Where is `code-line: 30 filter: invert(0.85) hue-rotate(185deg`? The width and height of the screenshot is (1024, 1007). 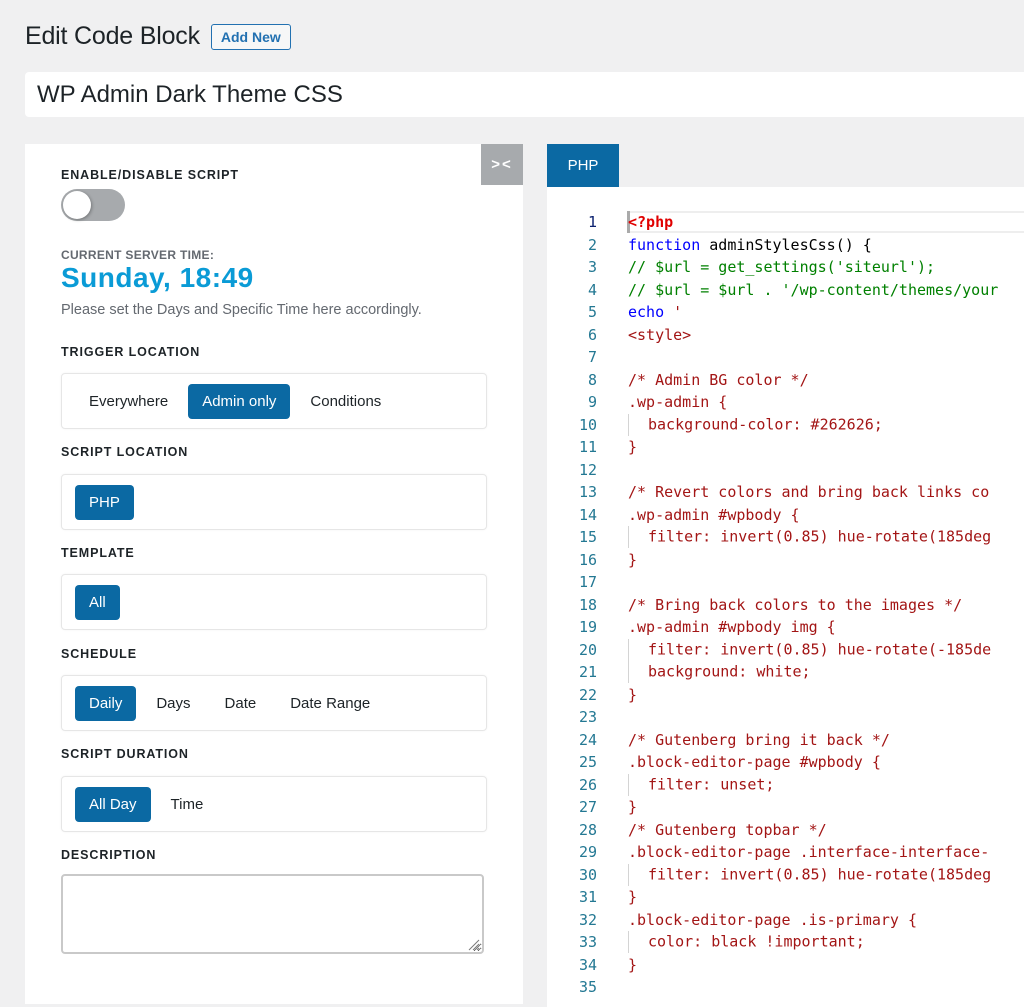 code-line: 30 filter: invert(0.85) hue-rotate(185deg is located at coordinates (785, 875).